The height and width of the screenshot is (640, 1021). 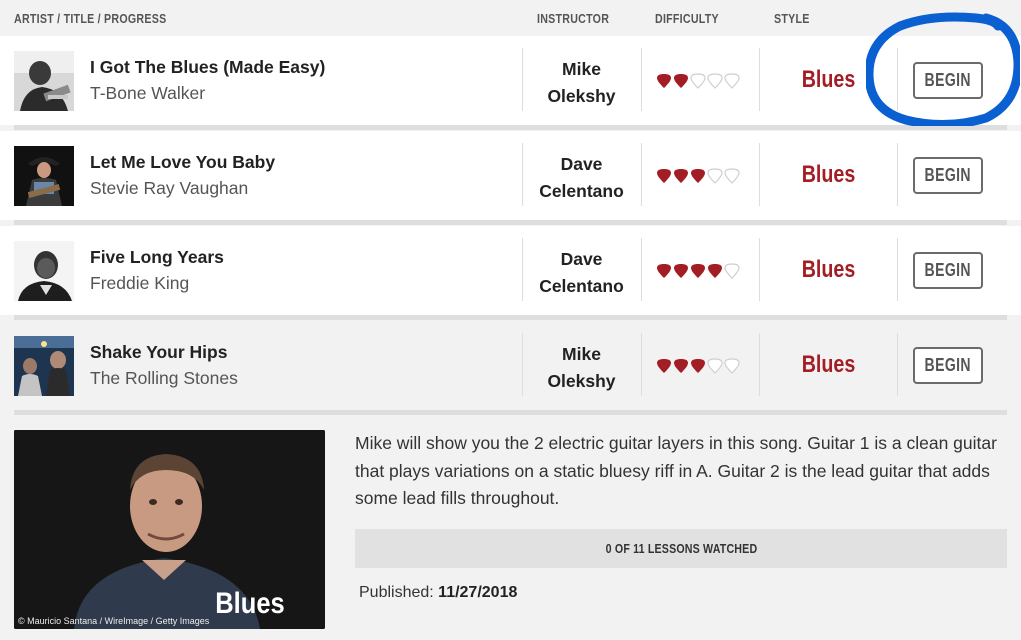 What do you see at coordinates (164, 378) in the screenshot?
I see `artist-name: The Rolling Stones` at bounding box center [164, 378].